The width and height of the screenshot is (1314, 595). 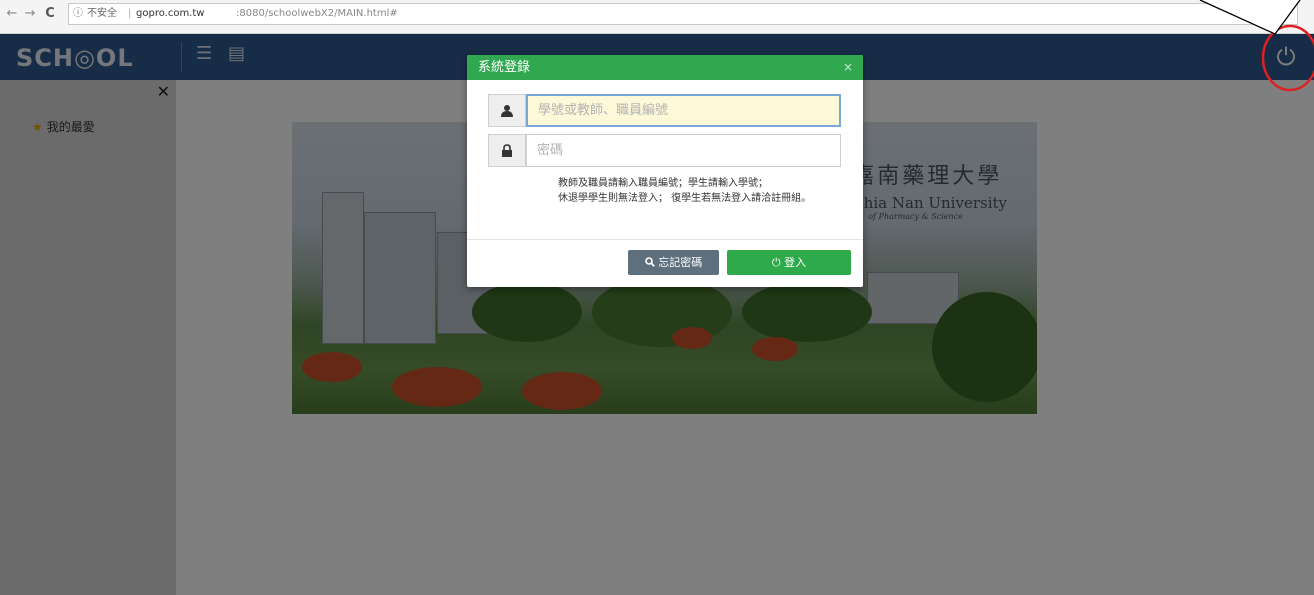 I want to click on username-input, so click(x=683, y=110).